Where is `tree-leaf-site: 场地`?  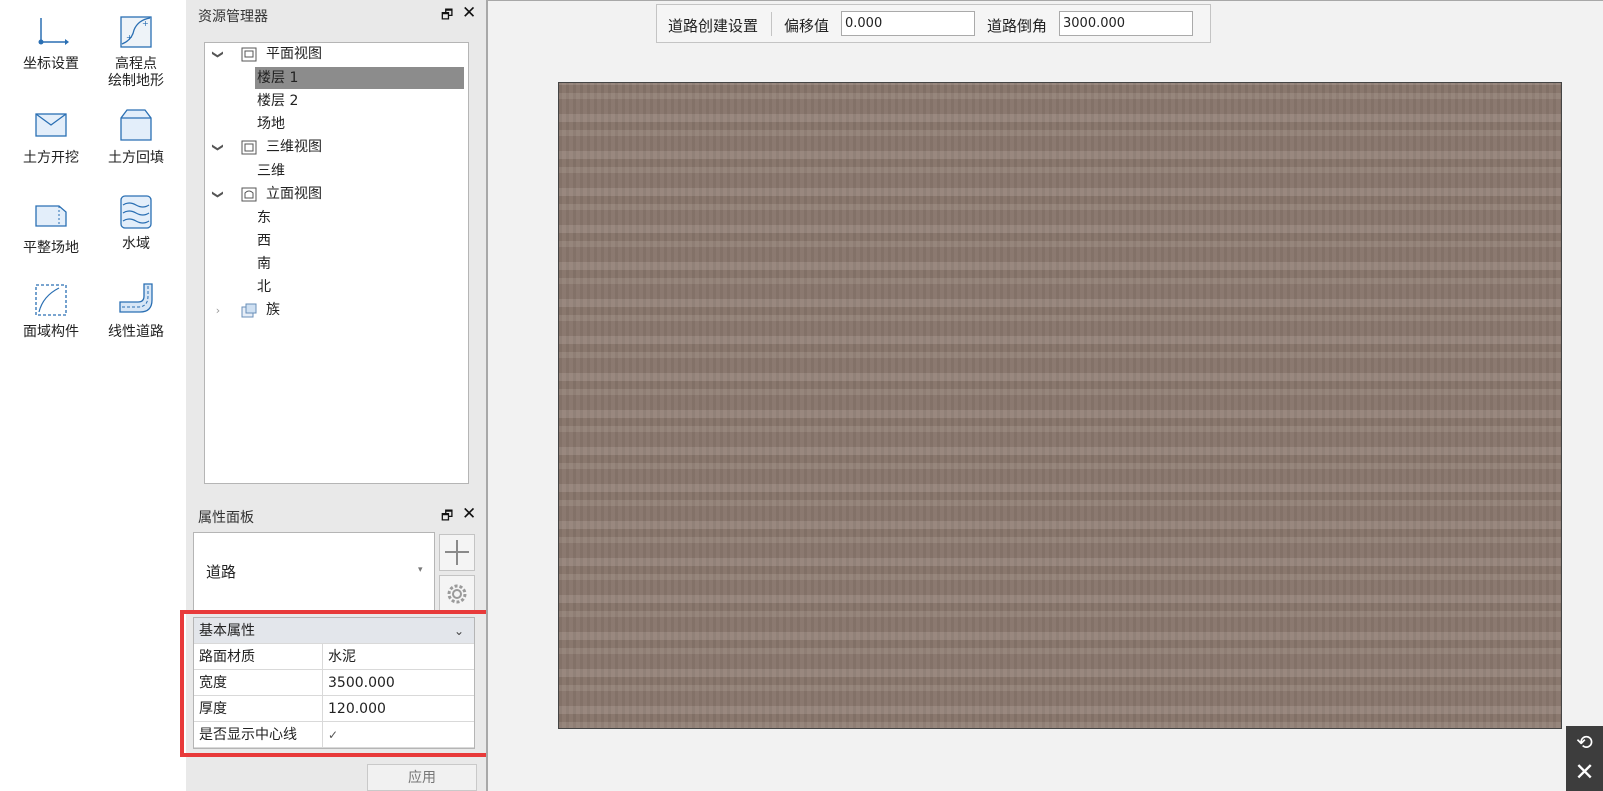
tree-leaf-site: 场地 is located at coordinates (271, 124).